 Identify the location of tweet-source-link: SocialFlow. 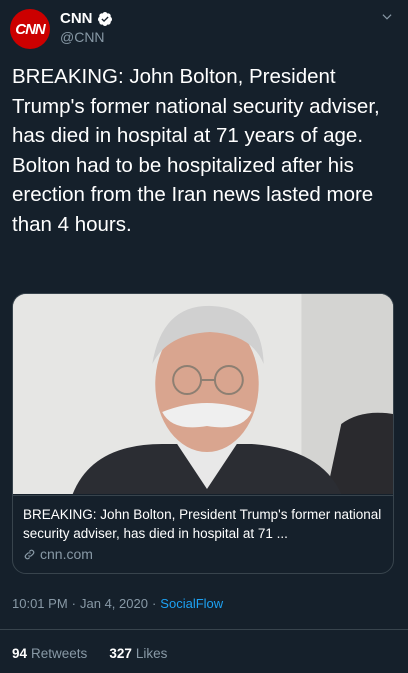
(191, 603).